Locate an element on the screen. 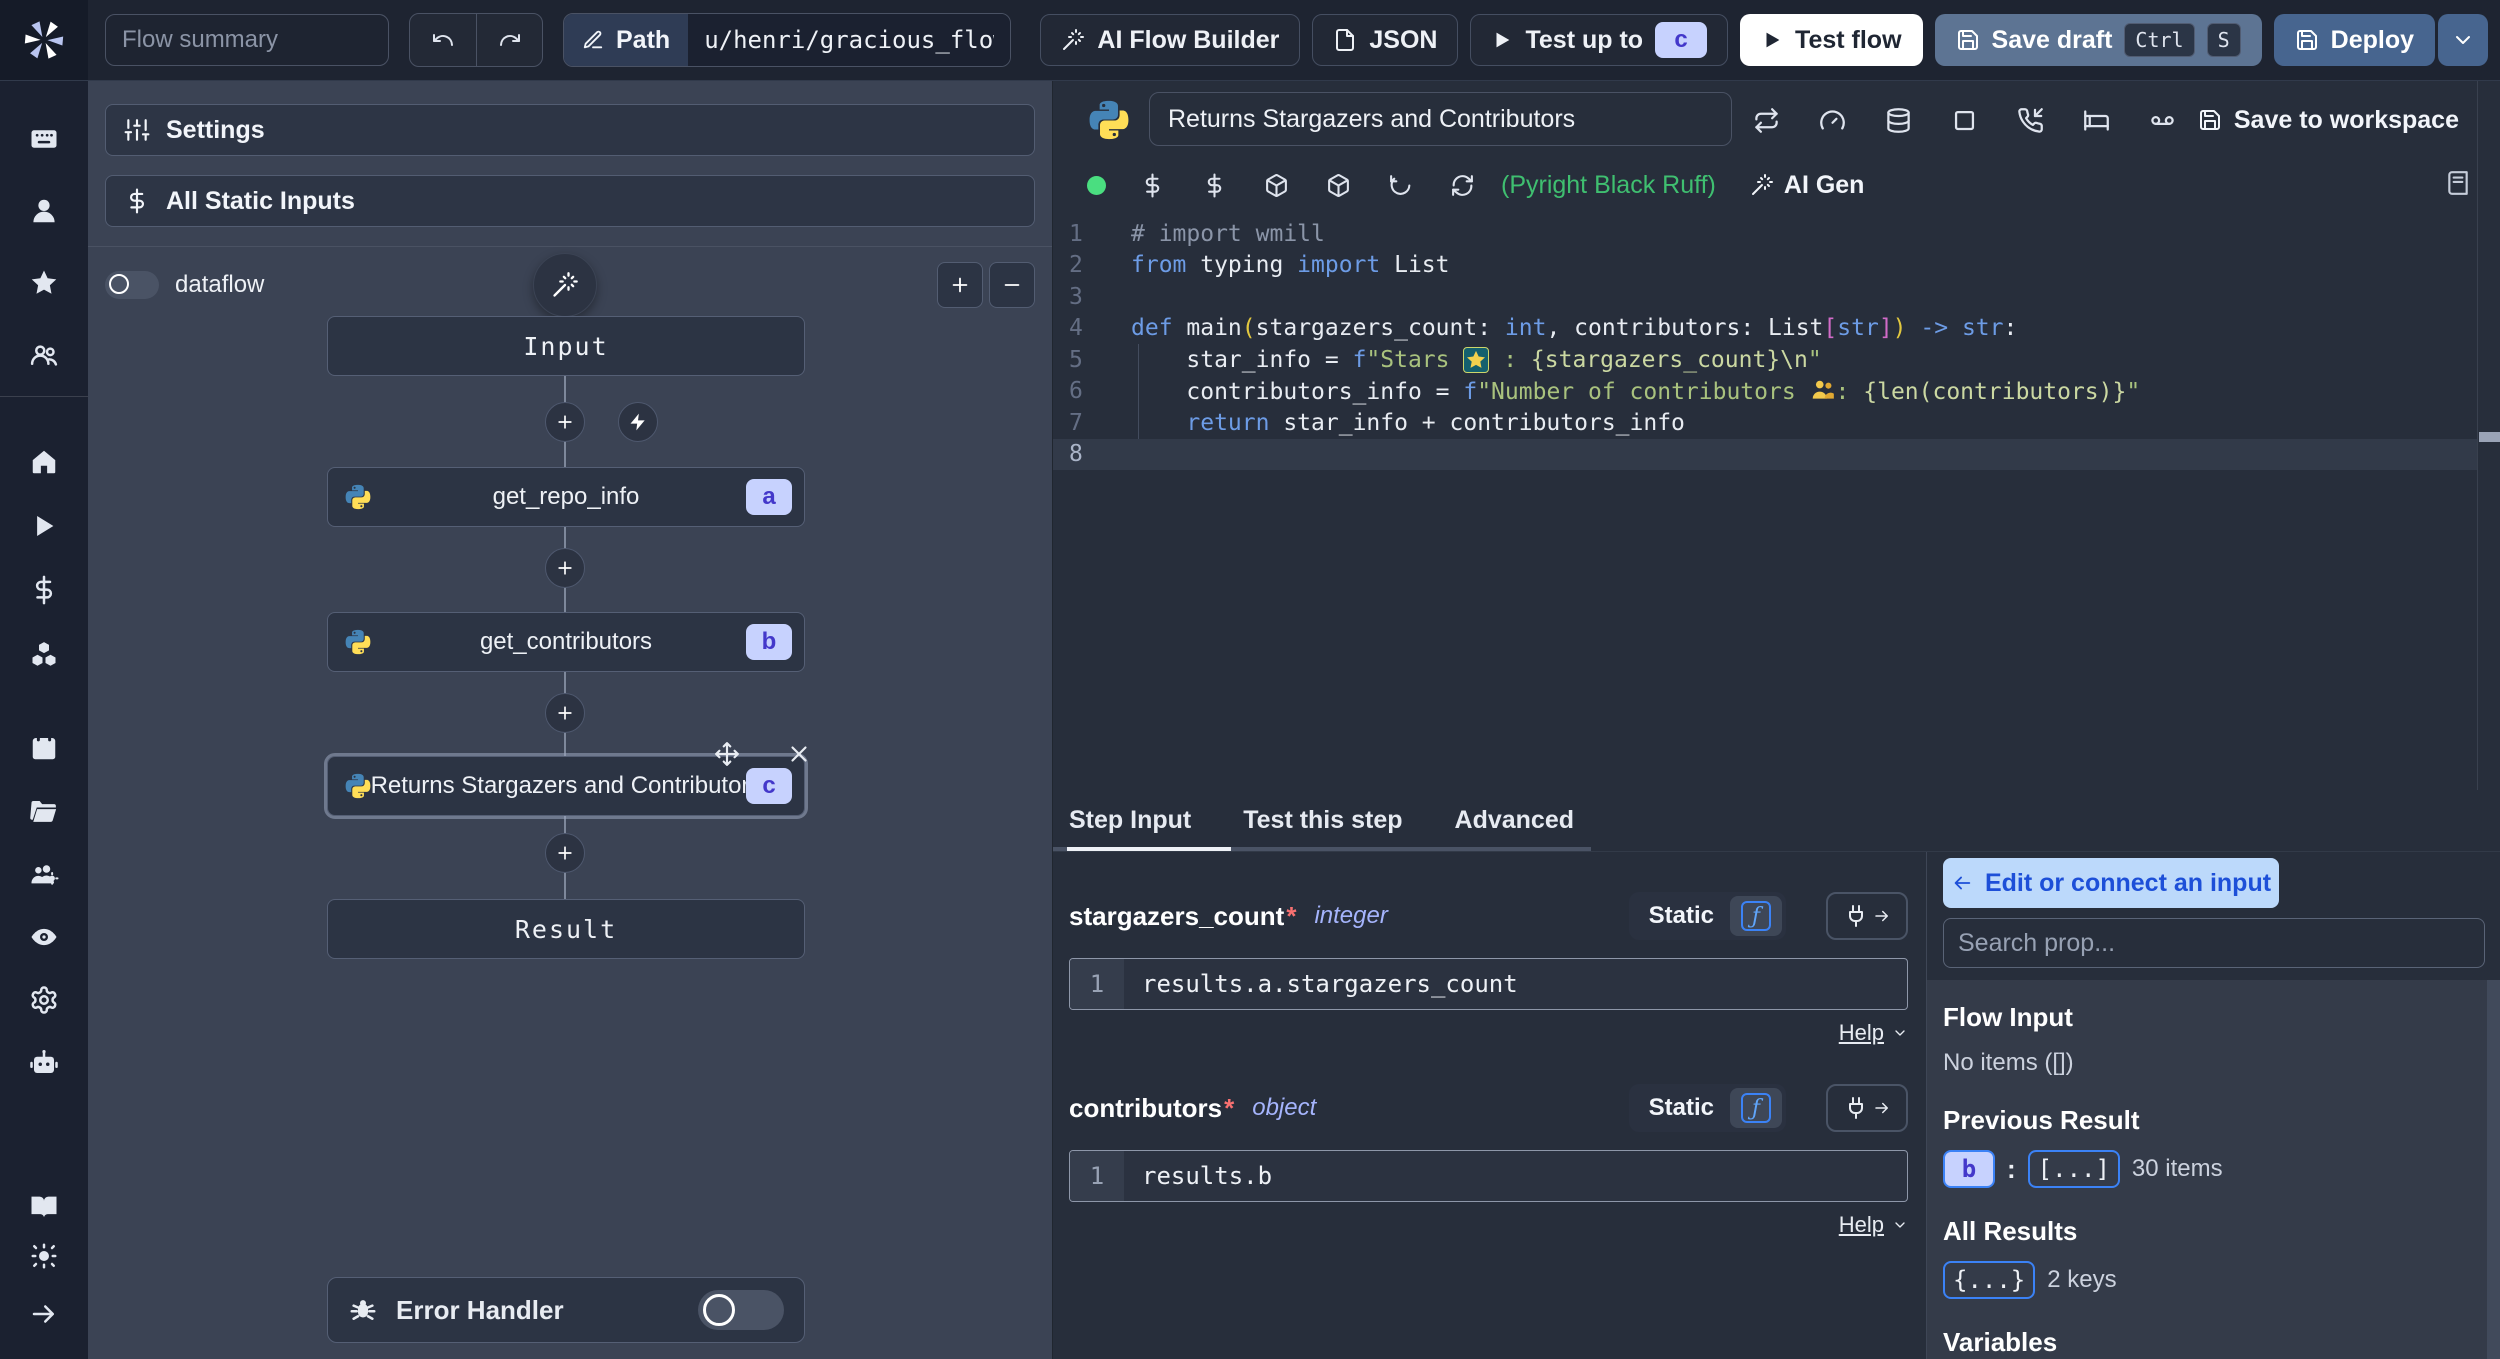  undo-button is located at coordinates (443, 40).